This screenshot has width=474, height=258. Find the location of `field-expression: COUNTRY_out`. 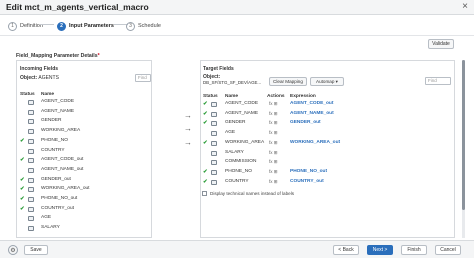

field-expression: COUNTRY_out is located at coordinates (307, 181).